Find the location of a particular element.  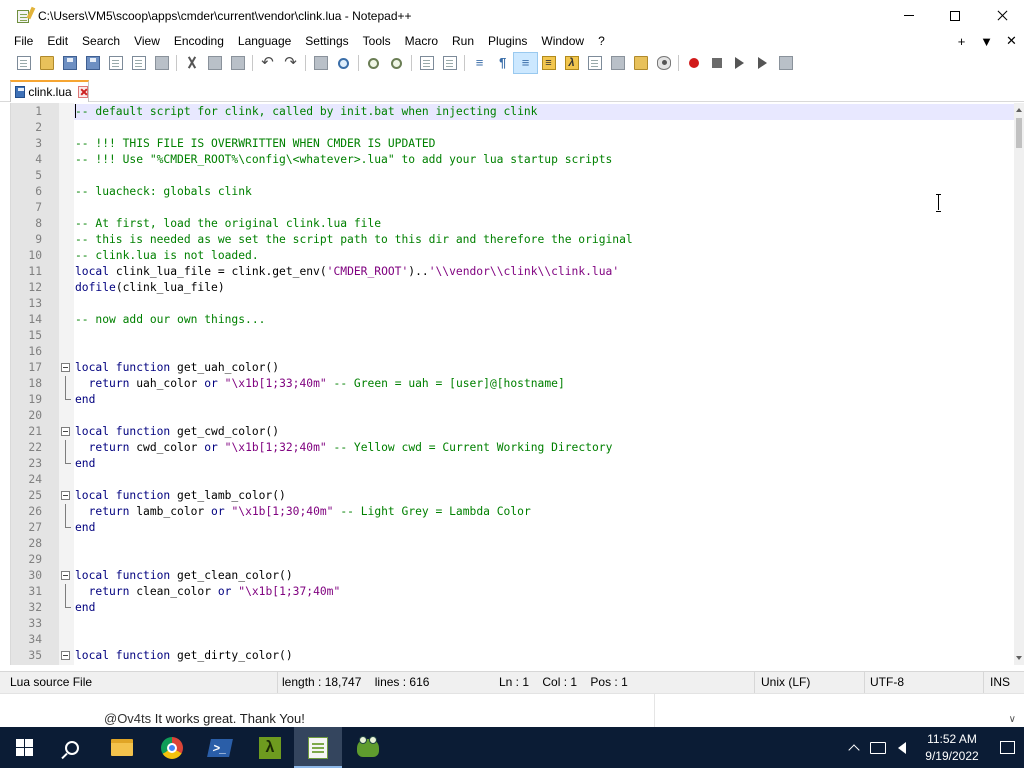

close-button-tb is located at coordinates (115, 63).